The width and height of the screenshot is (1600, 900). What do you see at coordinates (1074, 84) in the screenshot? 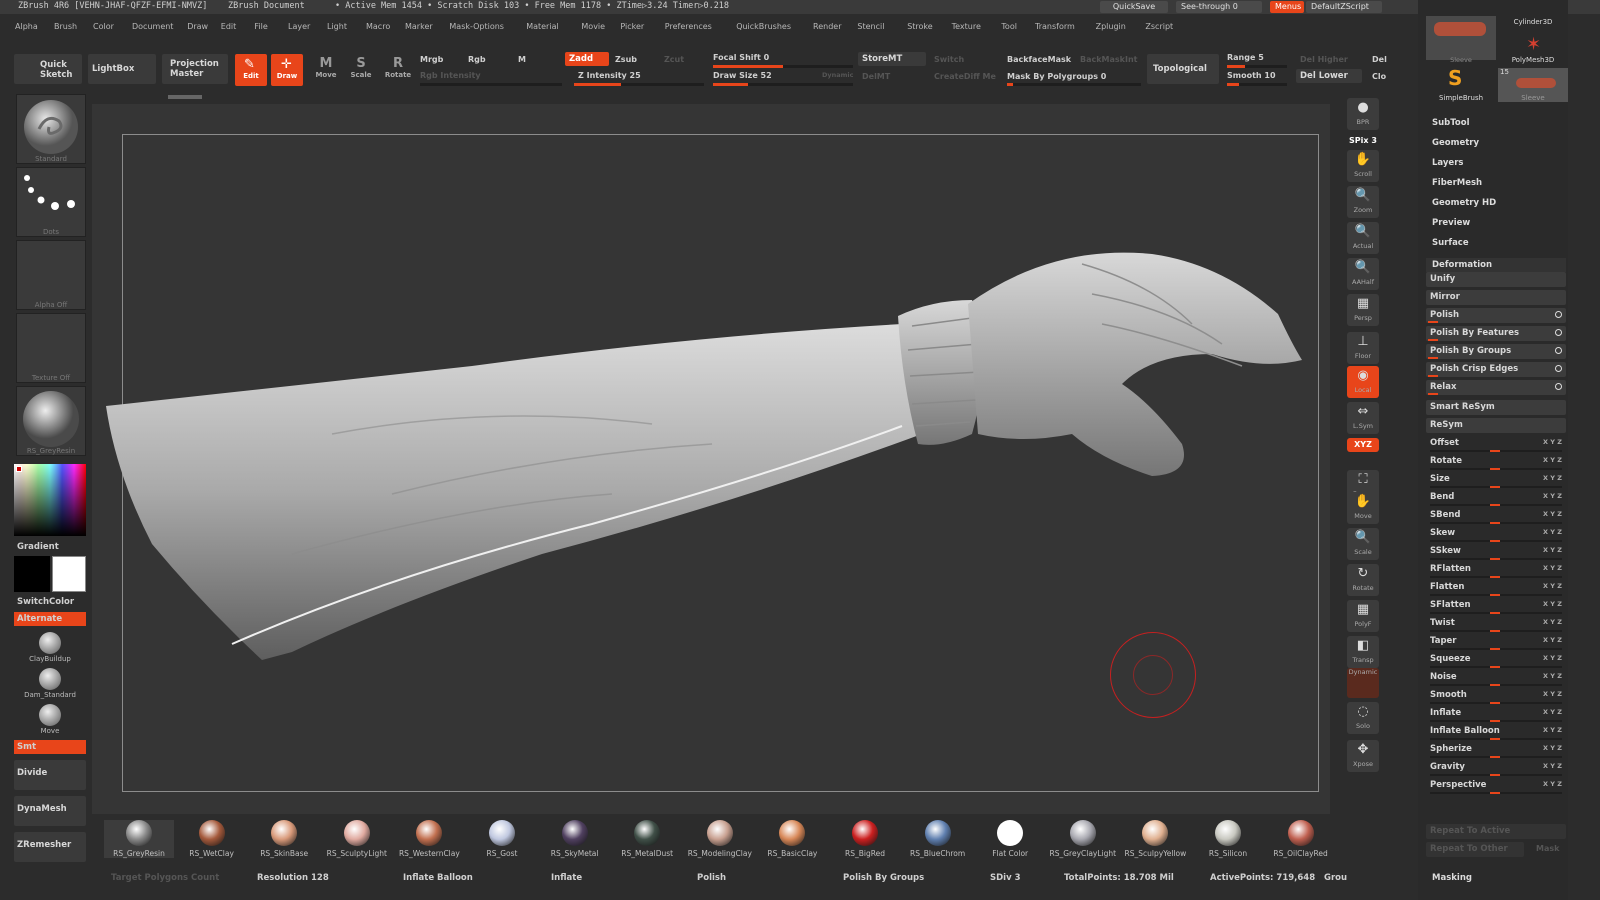
I see `mask-by-polygroups-track` at bounding box center [1074, 84].